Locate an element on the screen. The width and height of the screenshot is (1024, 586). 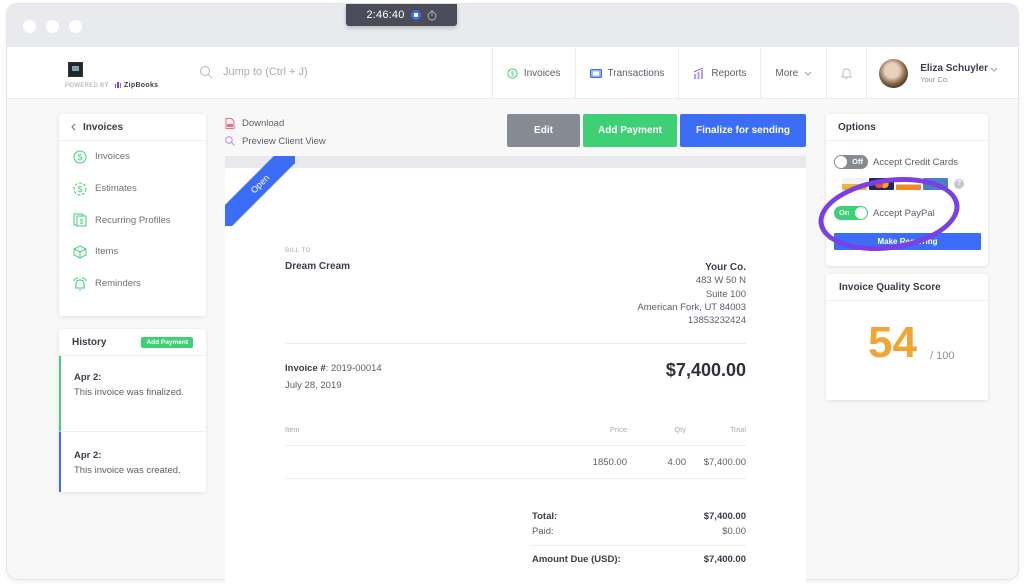
finalize-button: Finalize for sending is located at coordinates (743, 130).